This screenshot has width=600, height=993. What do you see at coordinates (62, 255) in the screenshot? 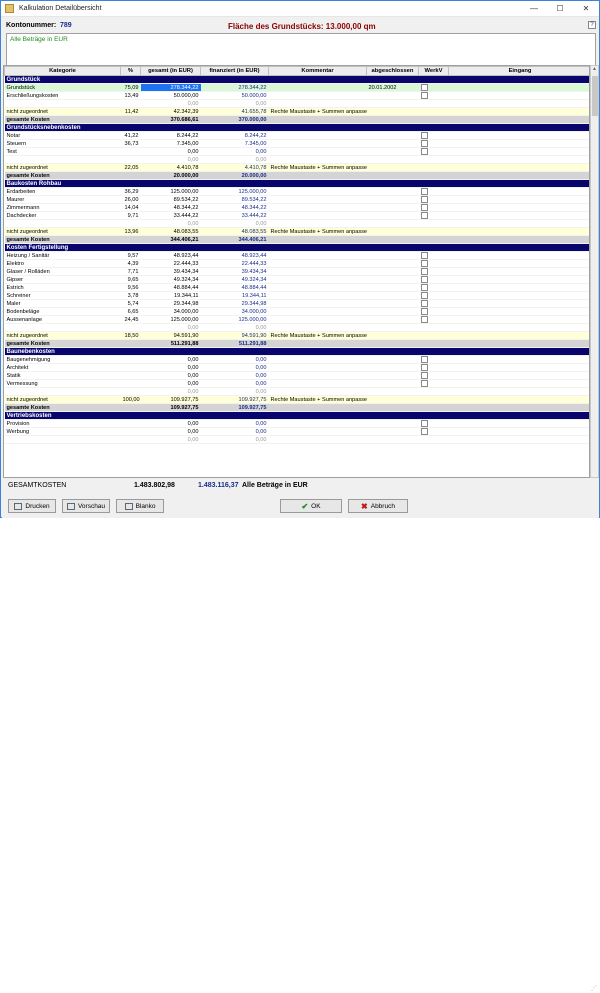
I see `cell-kategorie: Heizung / Sanitär` at bounding box center [62, 255].